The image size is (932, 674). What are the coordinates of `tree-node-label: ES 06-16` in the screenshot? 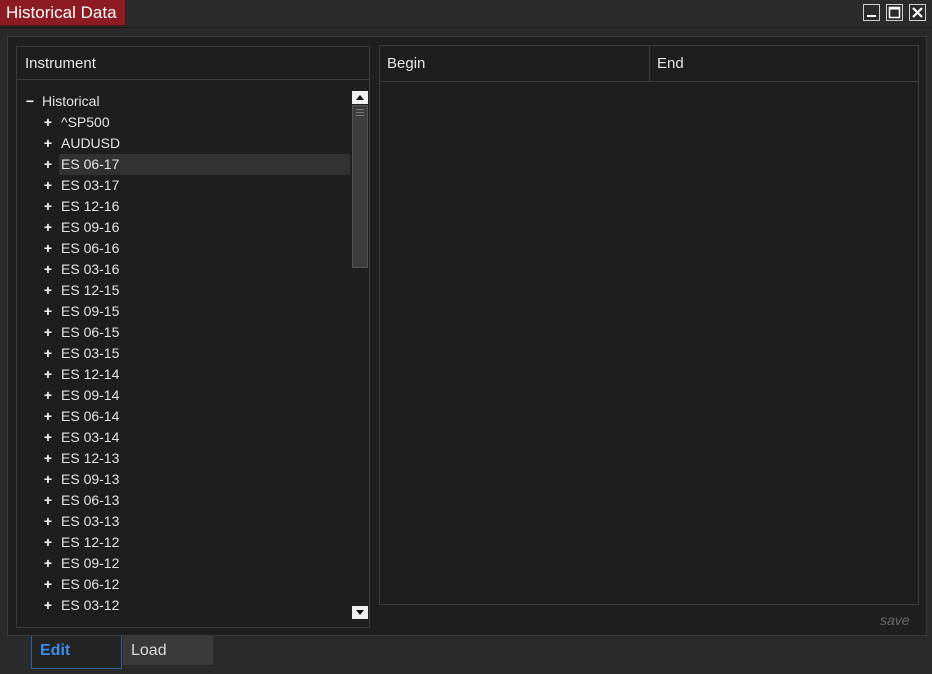 It's located at (90, 248).